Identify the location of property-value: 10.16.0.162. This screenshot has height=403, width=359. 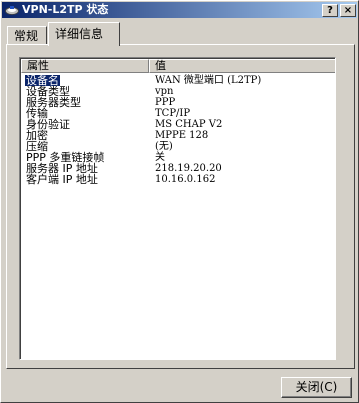
(185, 179).